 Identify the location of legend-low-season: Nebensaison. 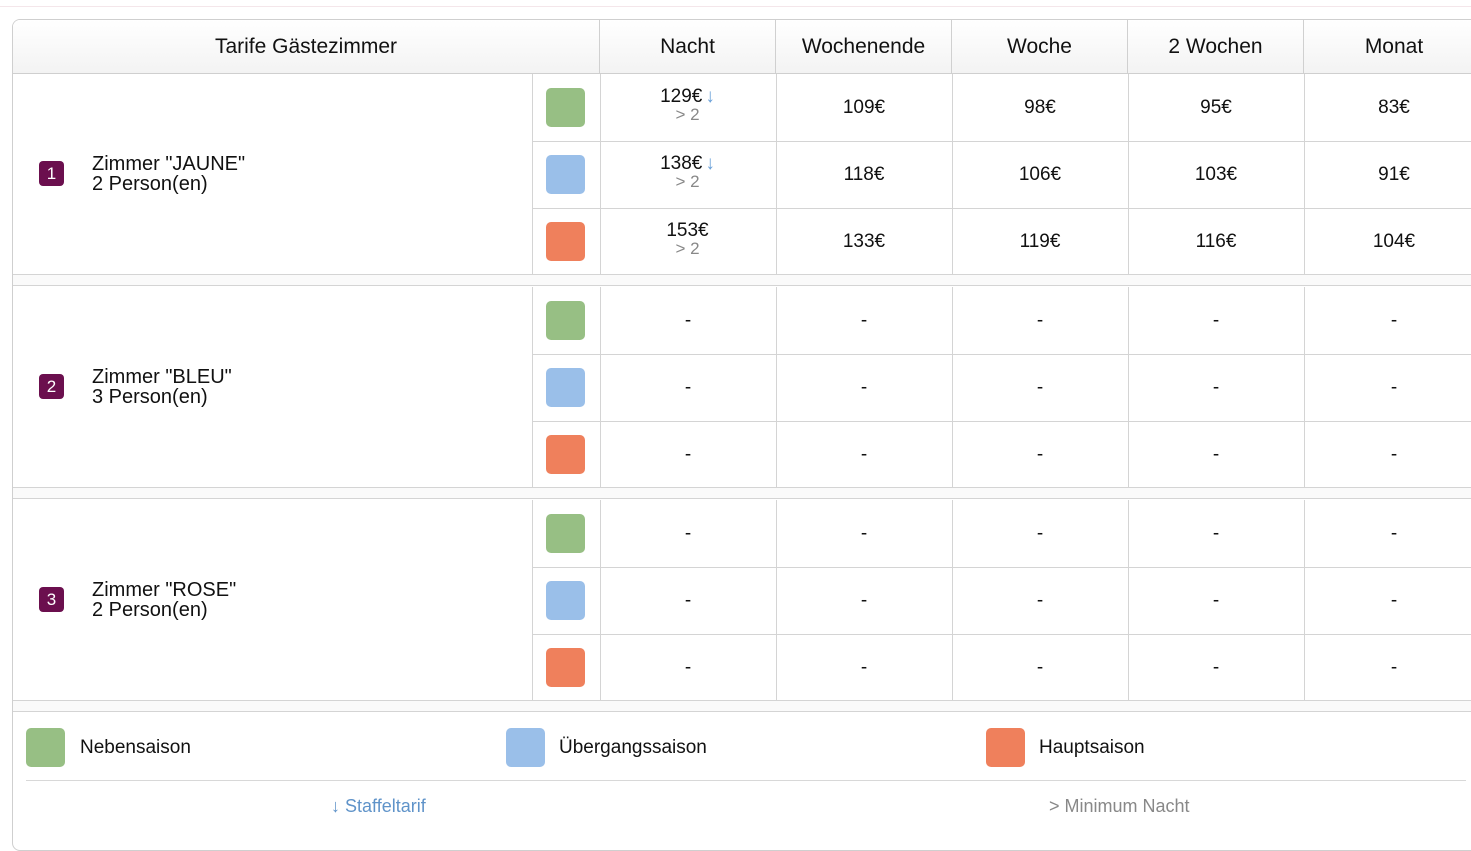
(135, 747).